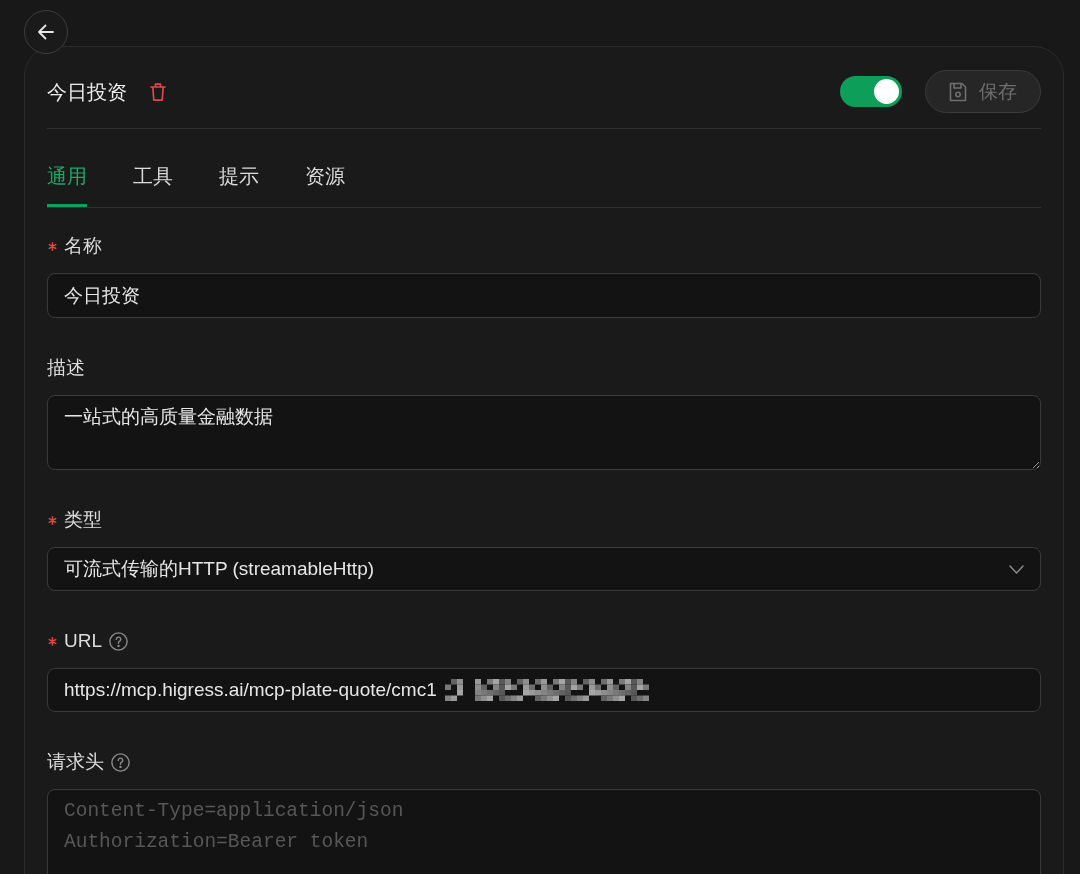 The height and width of the screenshot is (874, 1080). Describe the element at coordinates (158, 91) in the screenshot. I see `trash-icon` at that location.